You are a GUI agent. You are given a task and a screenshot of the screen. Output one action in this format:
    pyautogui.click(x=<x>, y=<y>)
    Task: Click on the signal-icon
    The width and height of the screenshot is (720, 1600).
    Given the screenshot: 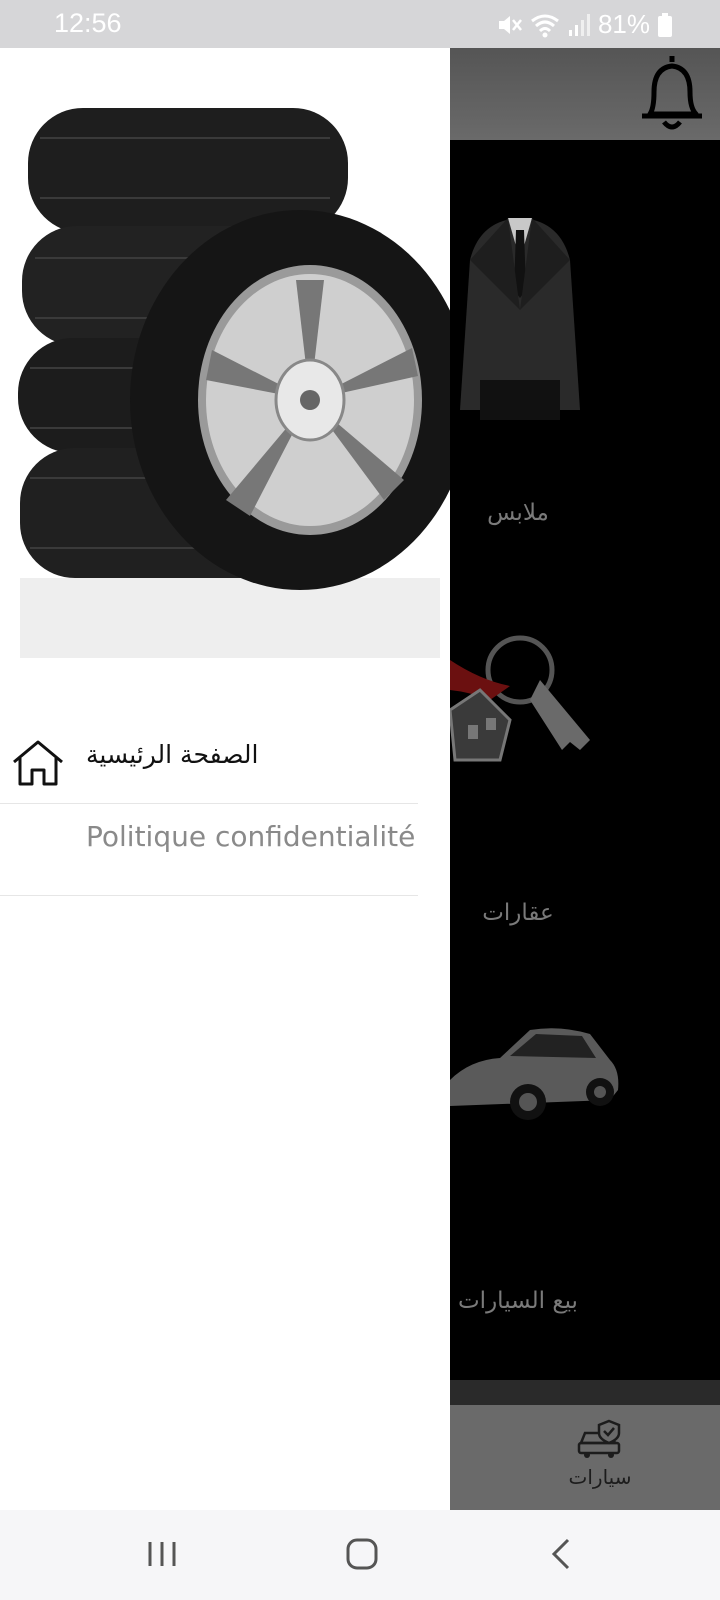 What is the action you would take?
    pyautogui.click(x=579, y=24)
    